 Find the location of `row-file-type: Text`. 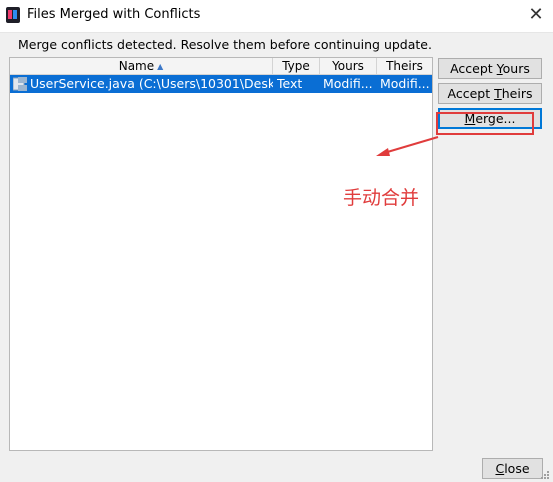

row-file-type: Text is located at coordinates (290, 83).